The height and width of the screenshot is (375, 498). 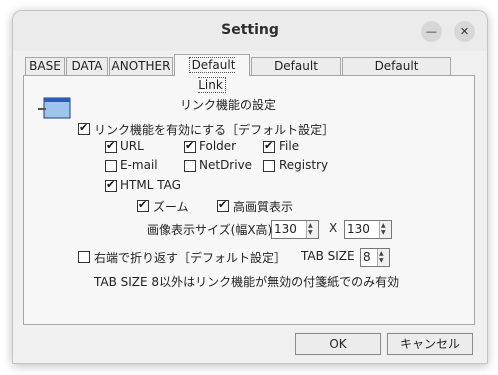 What do you see at coordinates (171, 206) in the screenshot?
I see `zoom-label: ズーム` at bounding box center [171, 206].